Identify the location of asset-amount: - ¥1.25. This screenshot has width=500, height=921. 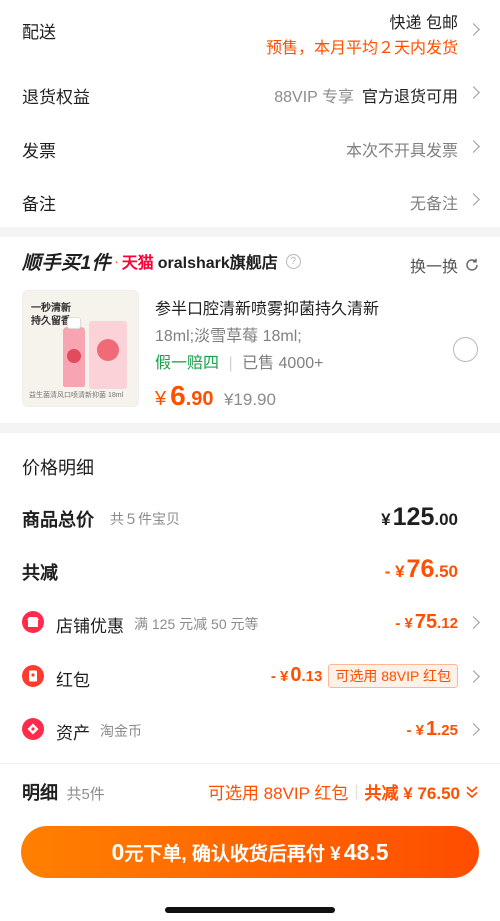
(433, 729).